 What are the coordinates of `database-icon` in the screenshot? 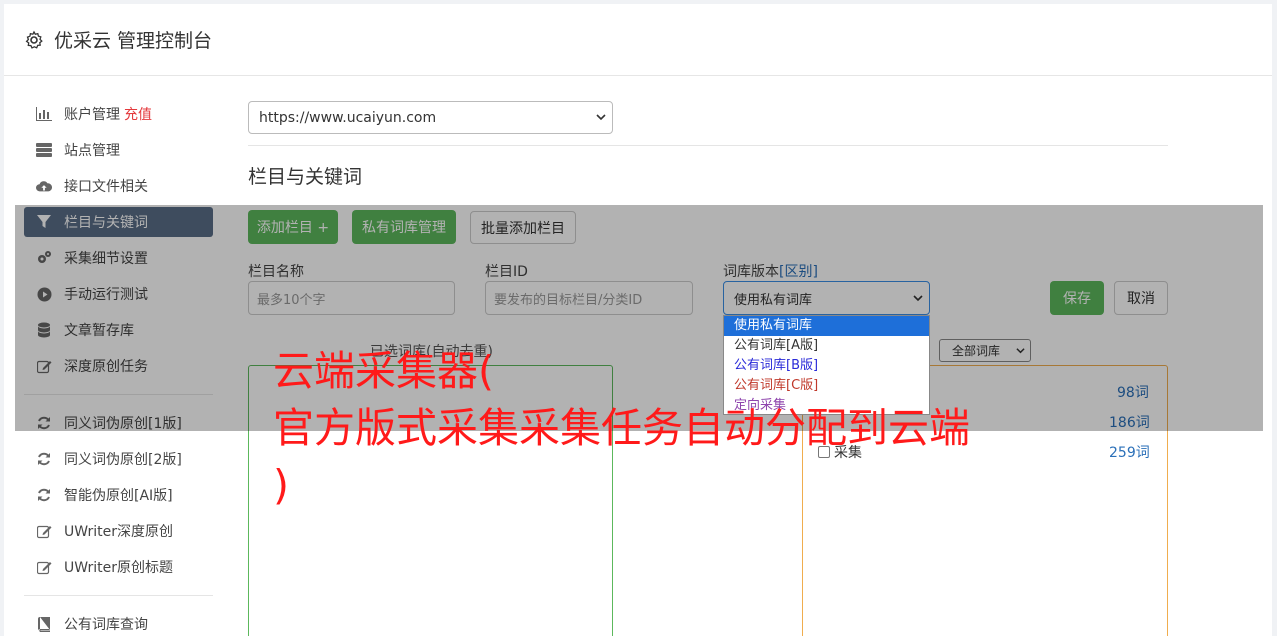 It's located at (44, 330).